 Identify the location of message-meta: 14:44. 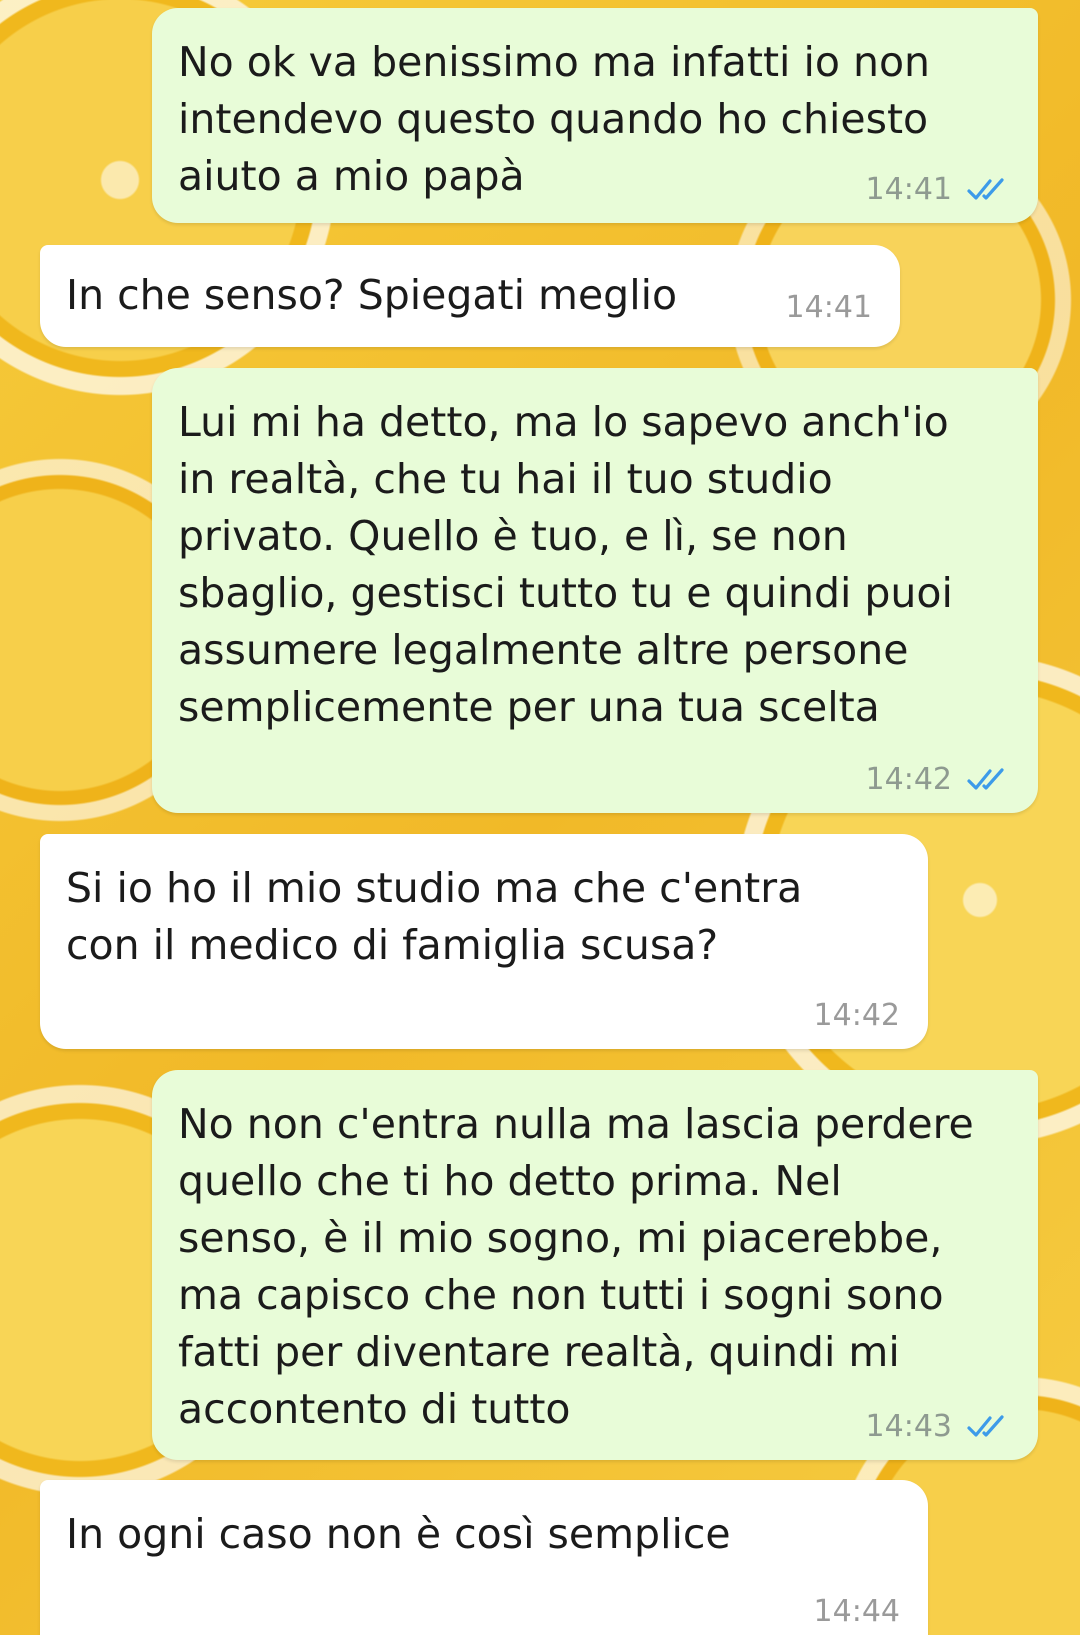
(857, 1612).